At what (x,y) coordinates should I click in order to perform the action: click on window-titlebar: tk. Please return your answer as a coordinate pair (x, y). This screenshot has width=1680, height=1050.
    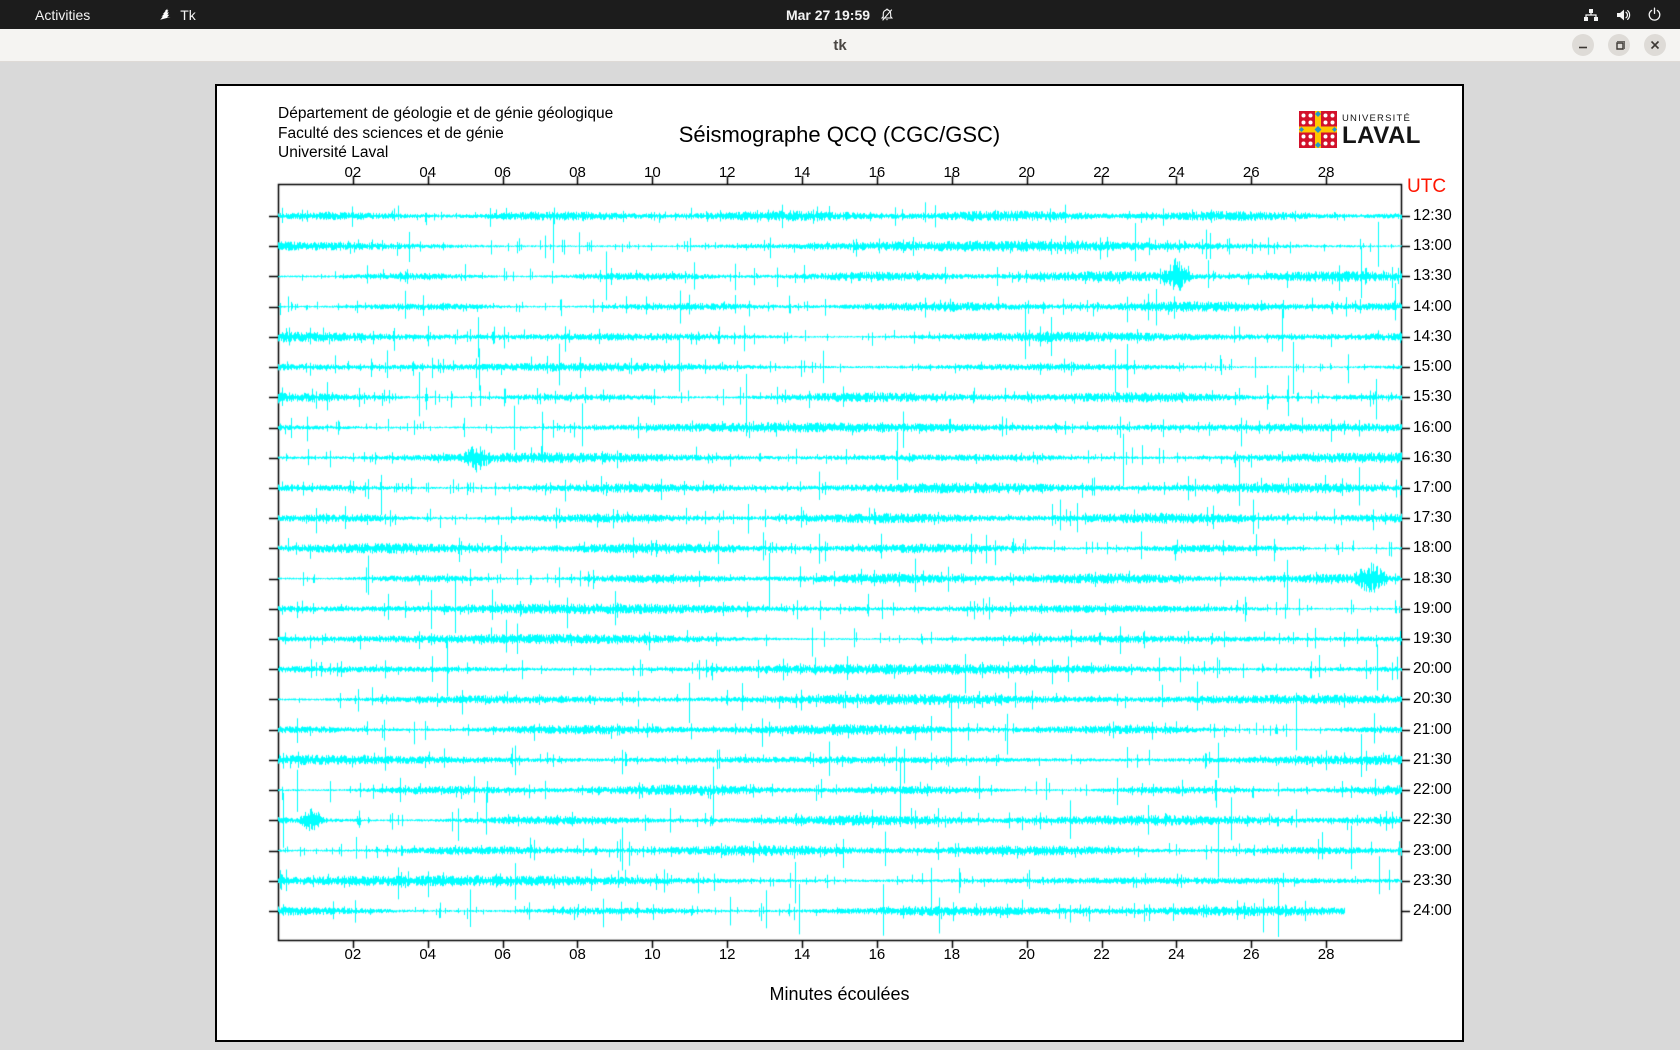
    Looking at the image, I should click on (840, 45).